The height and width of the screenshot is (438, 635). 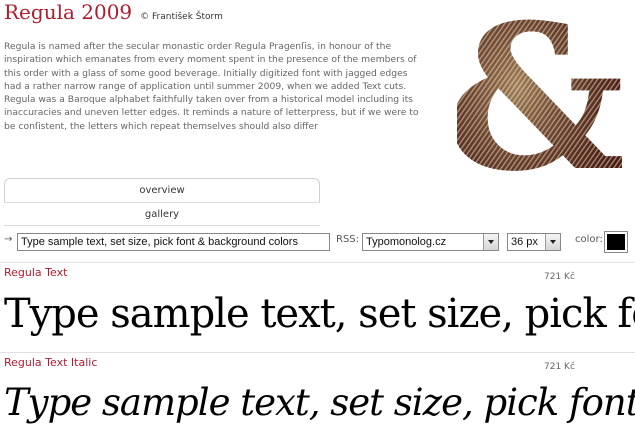 What do you see at coordinates (8, 239) in the screenshot?
I see `arrow-right-icon: →` at bounding box center [8, 239].